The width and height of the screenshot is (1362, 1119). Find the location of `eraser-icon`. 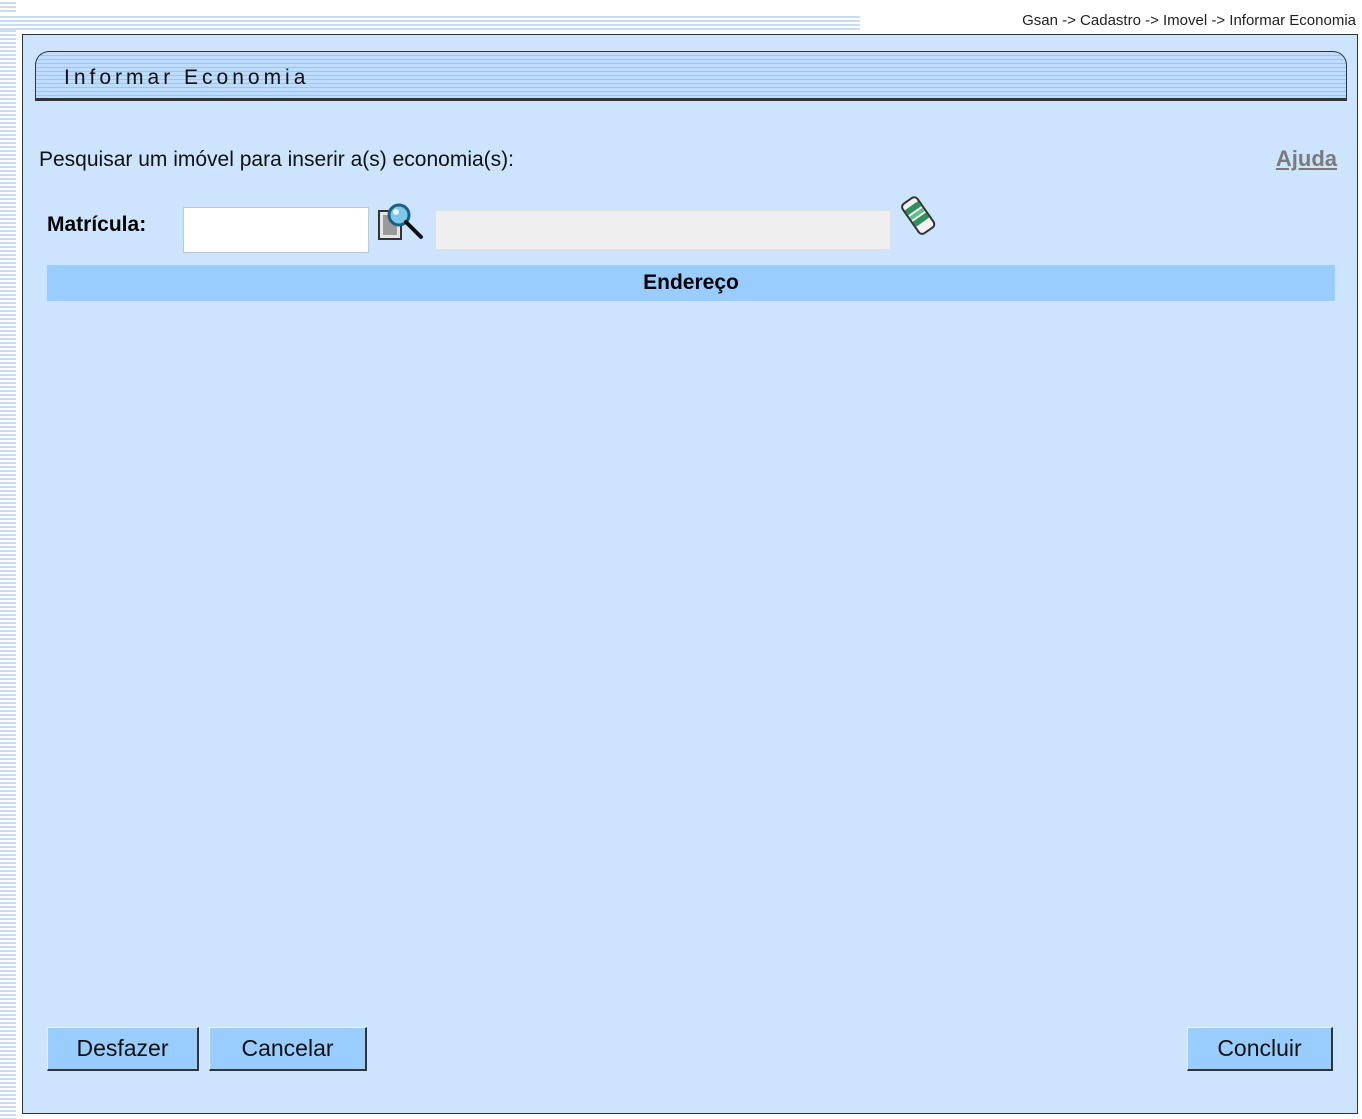

eraser-icon is located at coordinates (919, 215).